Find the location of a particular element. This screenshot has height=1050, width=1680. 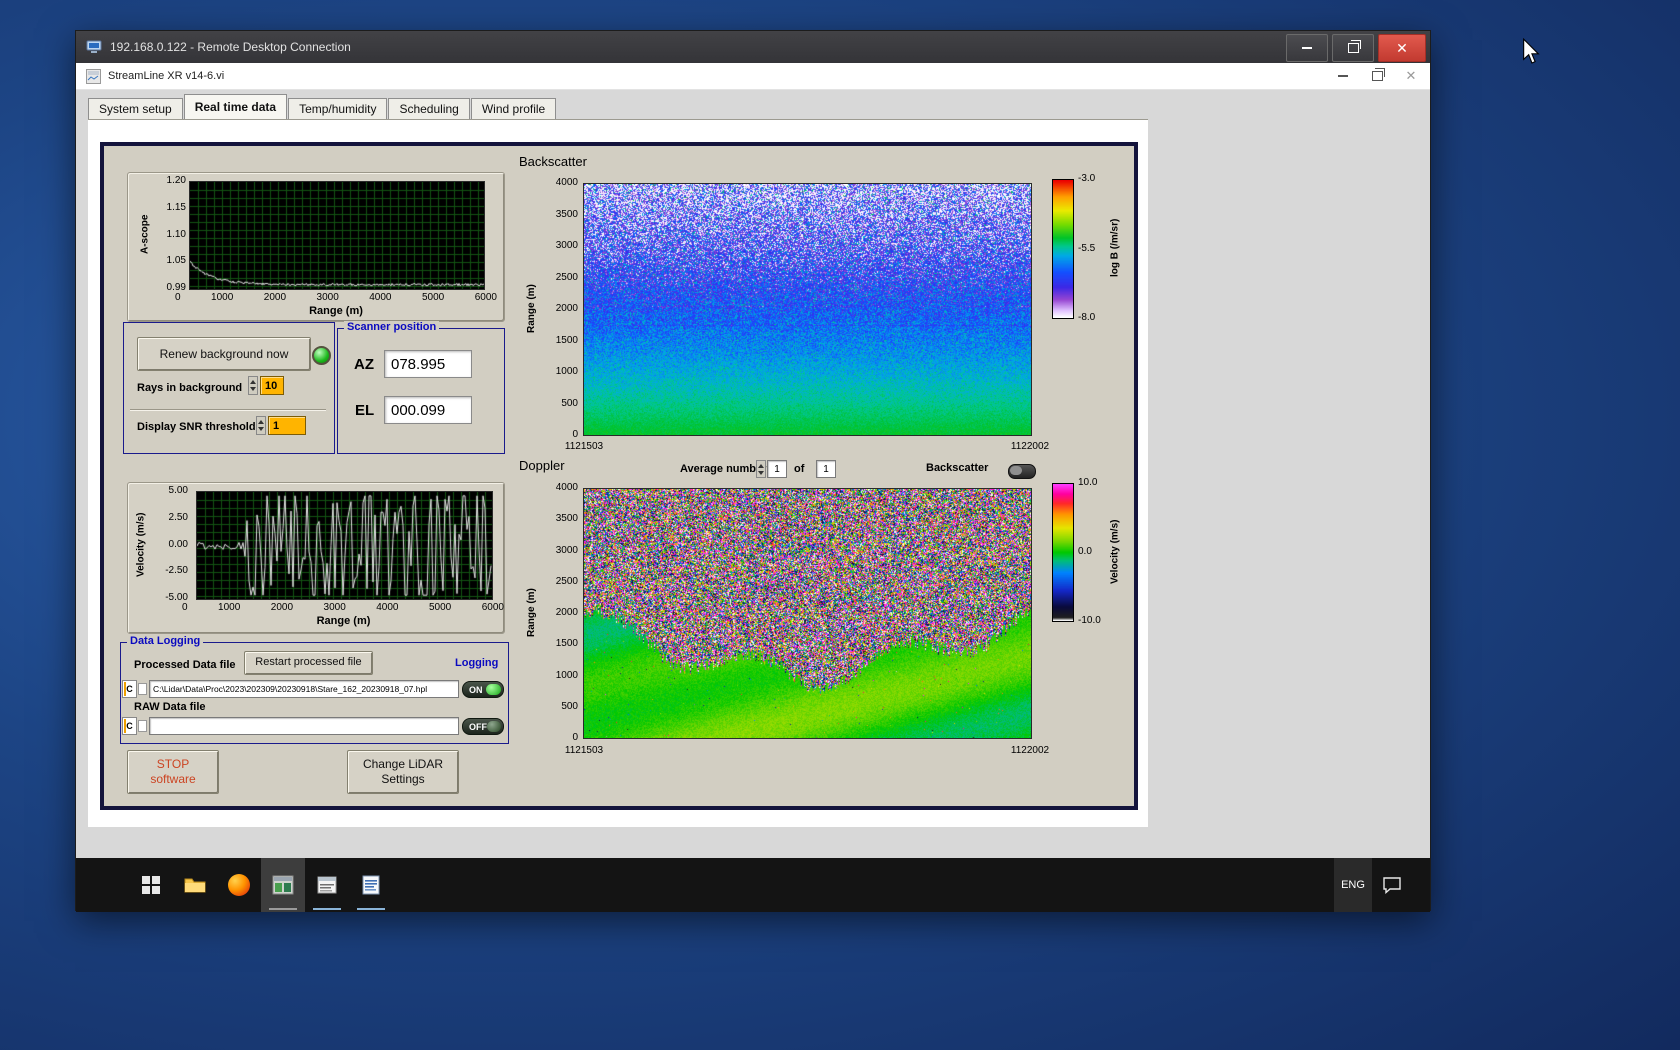

backscatter-x-end: 1122002 is located at coordinates (1030, 446).